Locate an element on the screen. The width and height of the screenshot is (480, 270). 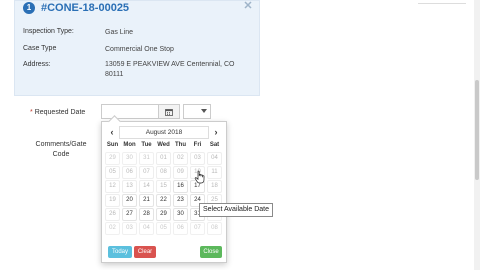
calendar-day: 19 is located at coordinates (112, 200).